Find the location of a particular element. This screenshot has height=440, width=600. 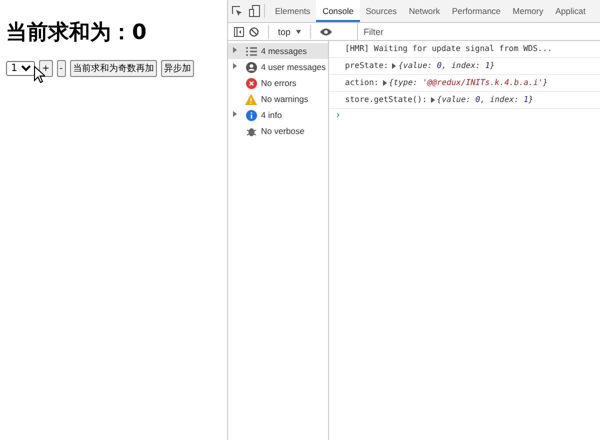

warning-icon is located at coordinates (251, 99).